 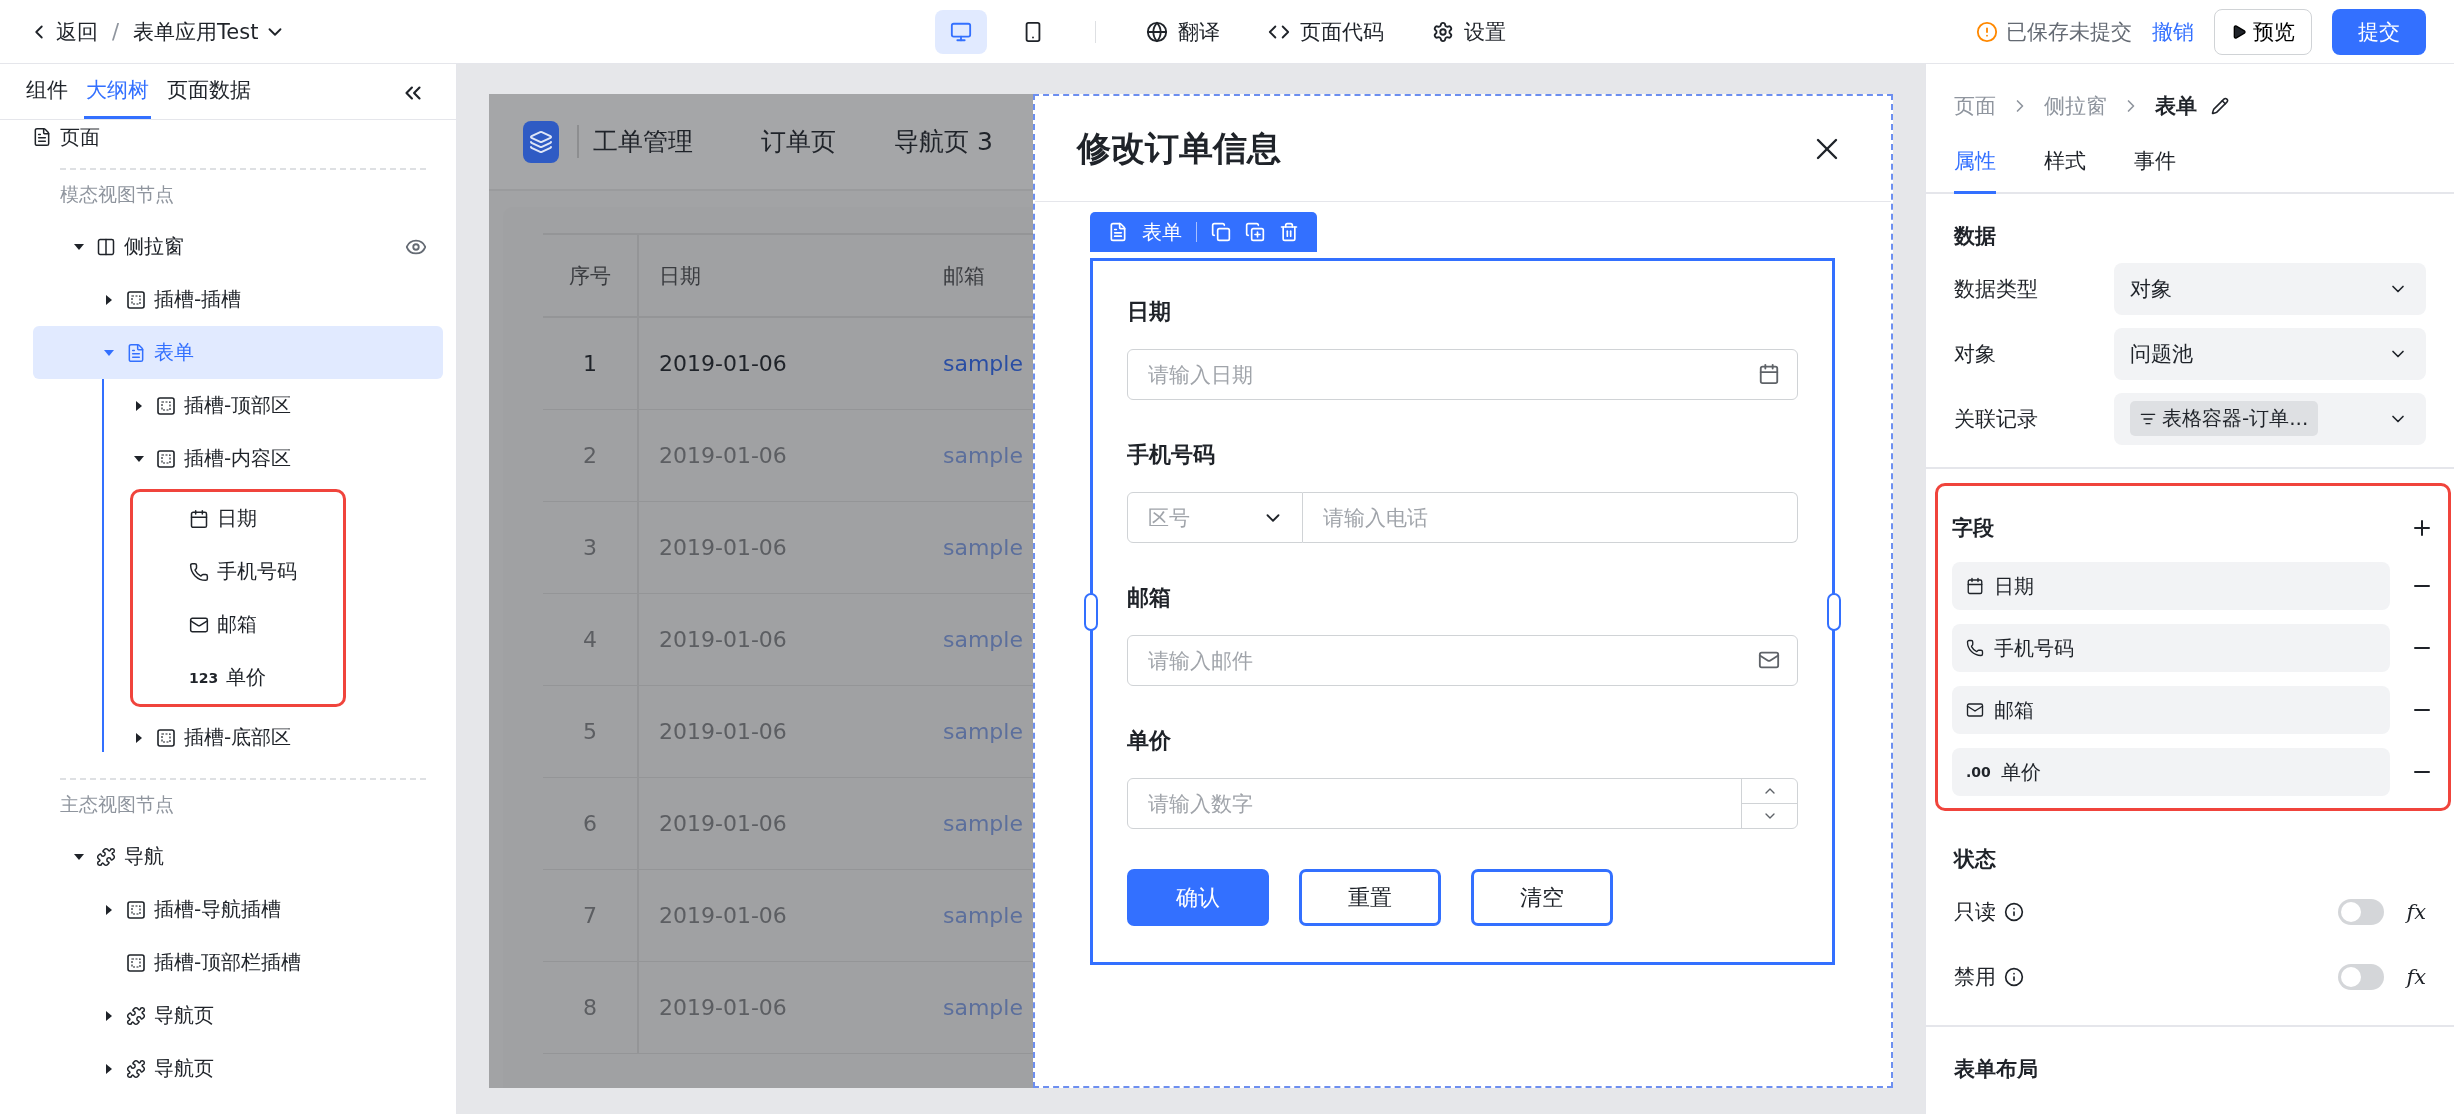 I want to click on settings-icon, so click(x=1442, y=31).